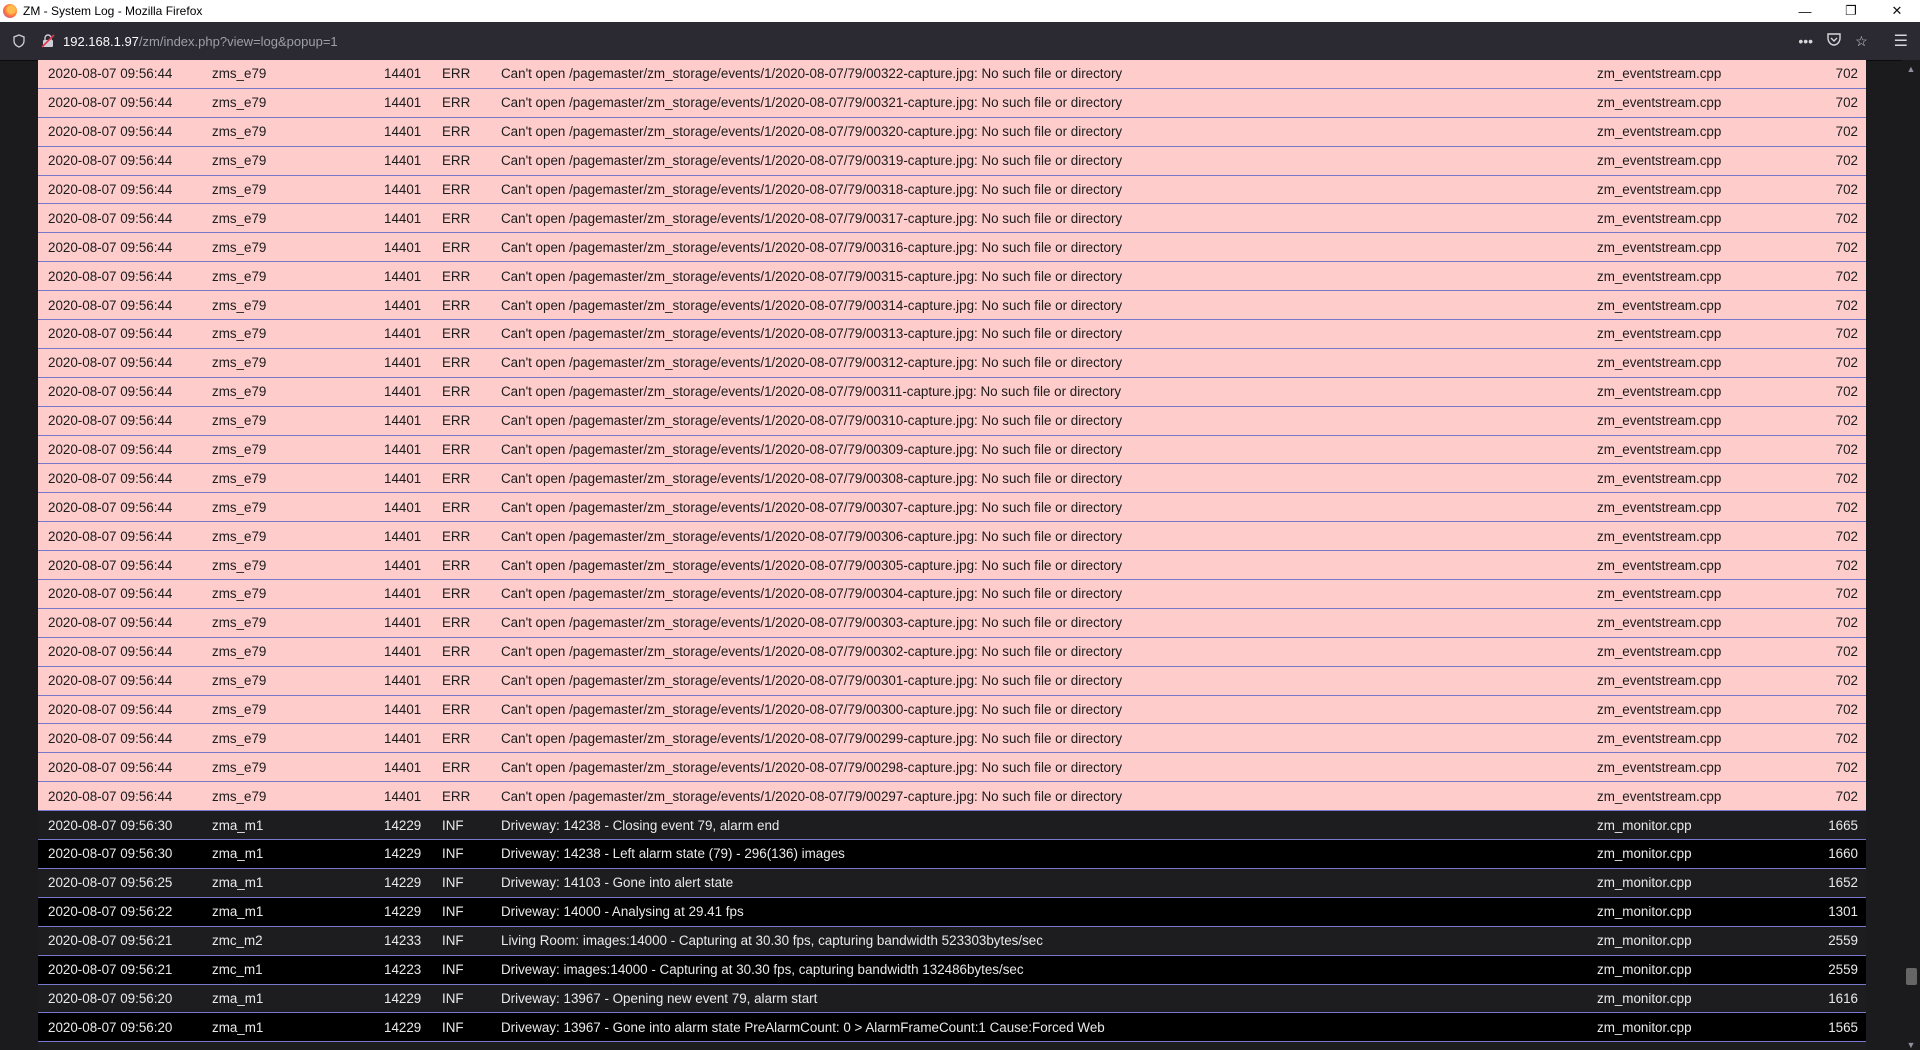 The image size is (1920, 1050). I want to click on vertical-scrollbar: ▲ ▼, so click(1911, 555).